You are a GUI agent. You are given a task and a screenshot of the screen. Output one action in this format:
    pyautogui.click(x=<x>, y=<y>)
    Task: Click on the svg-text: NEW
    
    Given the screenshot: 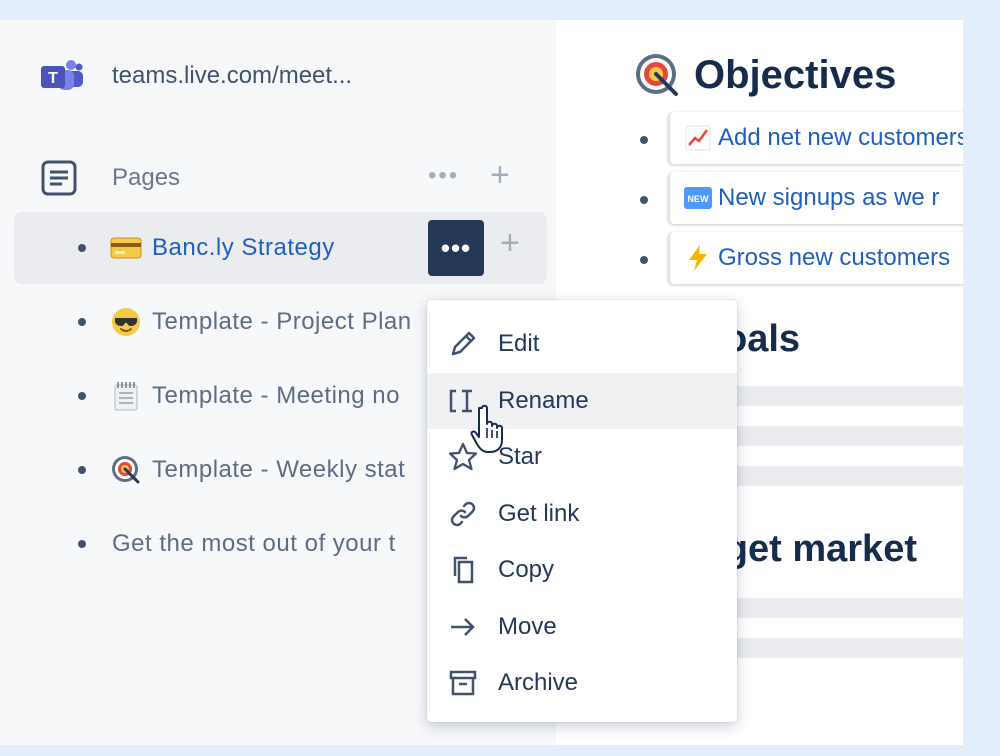 What is the action you would take?
    pyautogui.click(x=699, y=199)
    